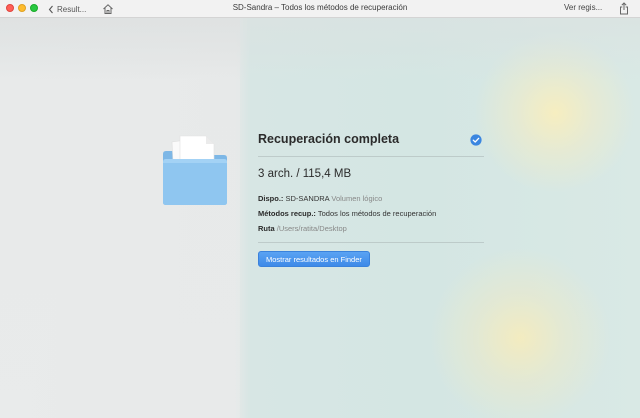  I want to click on device-subtype: Volumen lógico, so click(357, 198).